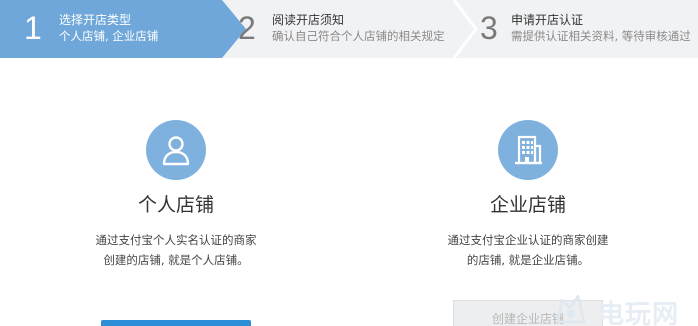  I want to click on step-1-number: 1, so click(33, 28).